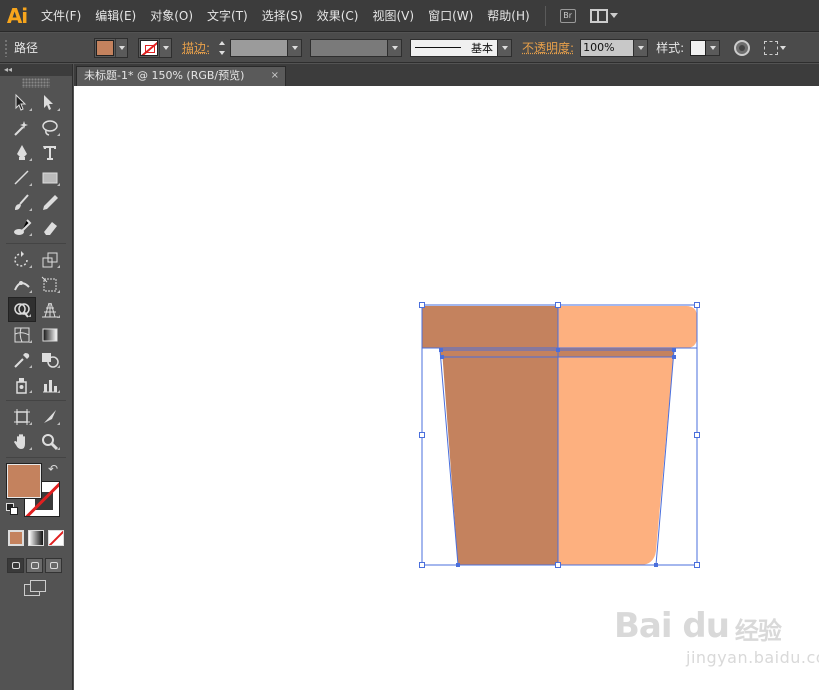 This screenshot has width=819, height=690. I want to click on menu-help: 帮助(H), so click(508, 16).